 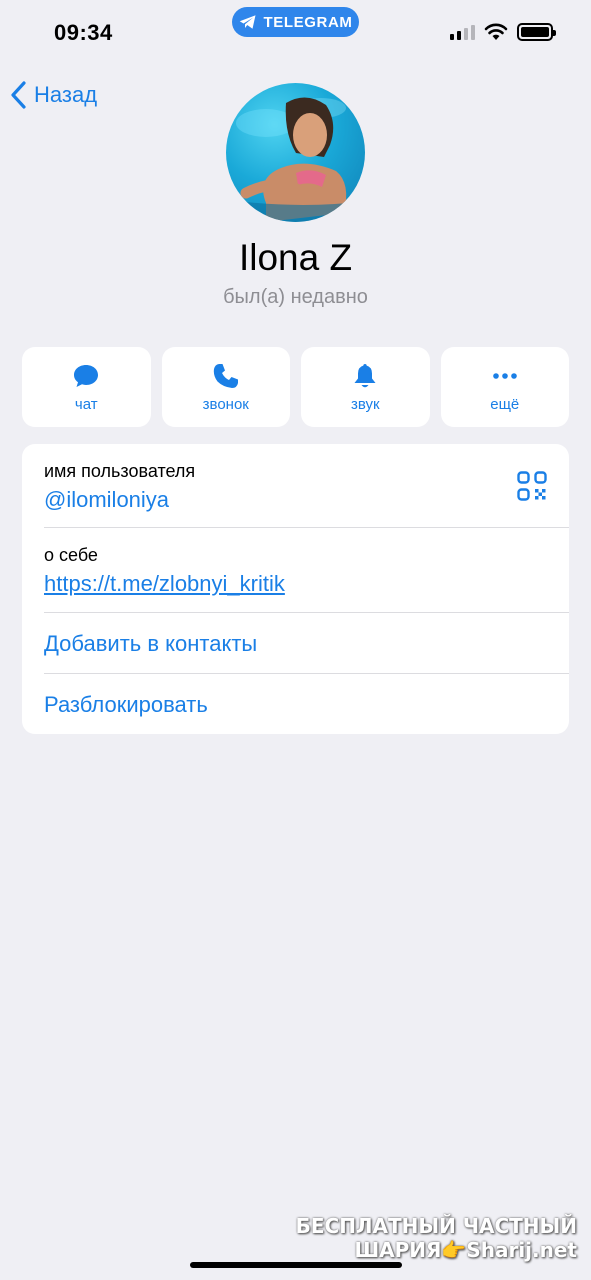 I want to click on profile-status: был(а) недавно, so click(x=295, y=297).